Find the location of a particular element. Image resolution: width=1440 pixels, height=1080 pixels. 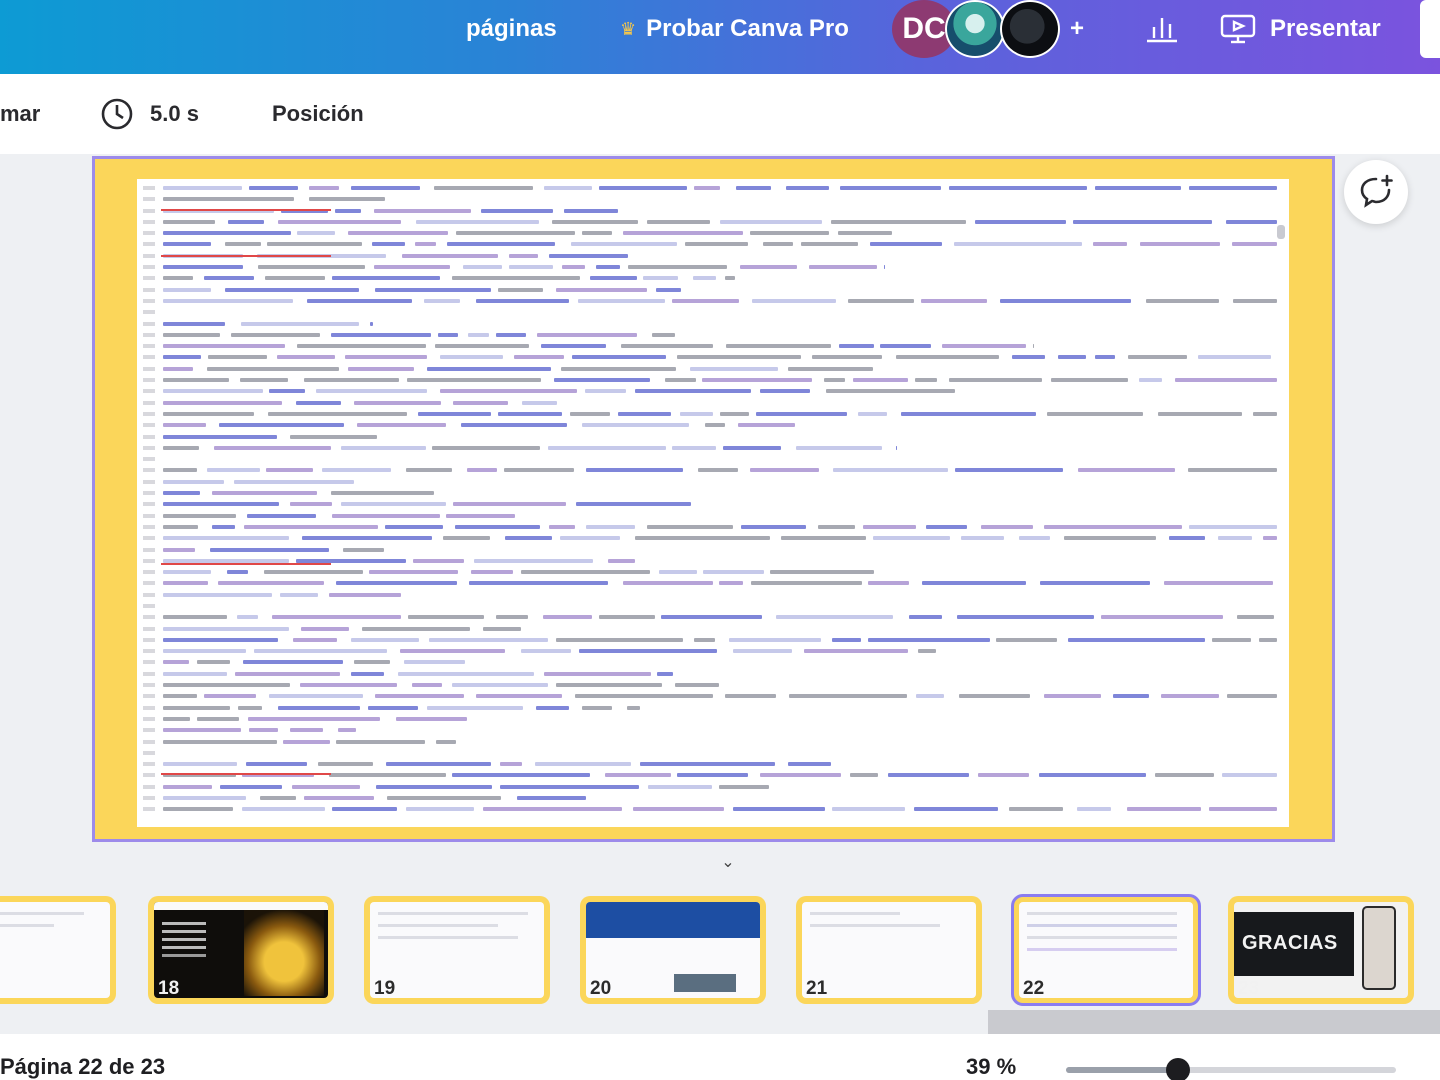

present-label: Presentar is located at coordinates (1325, 28).